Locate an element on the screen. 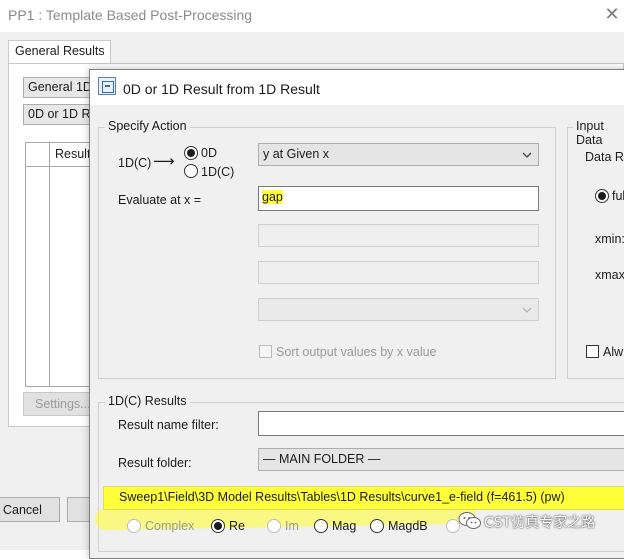 The height and width of the screenshot is (559, 624). tab-general-results: General Results is located at coordinates (59, 52).